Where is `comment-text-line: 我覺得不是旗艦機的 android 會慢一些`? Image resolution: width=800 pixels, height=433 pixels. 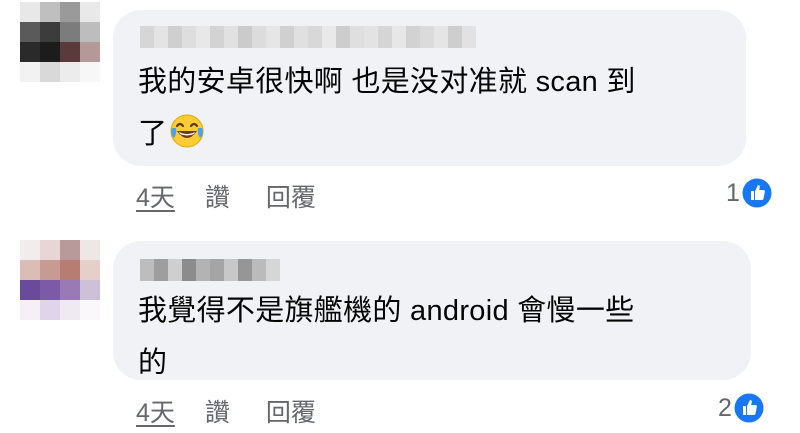 comment-text-line: 我覺得不是旗艦機的 android 會慢一些 is located at coordinates (386, 311).